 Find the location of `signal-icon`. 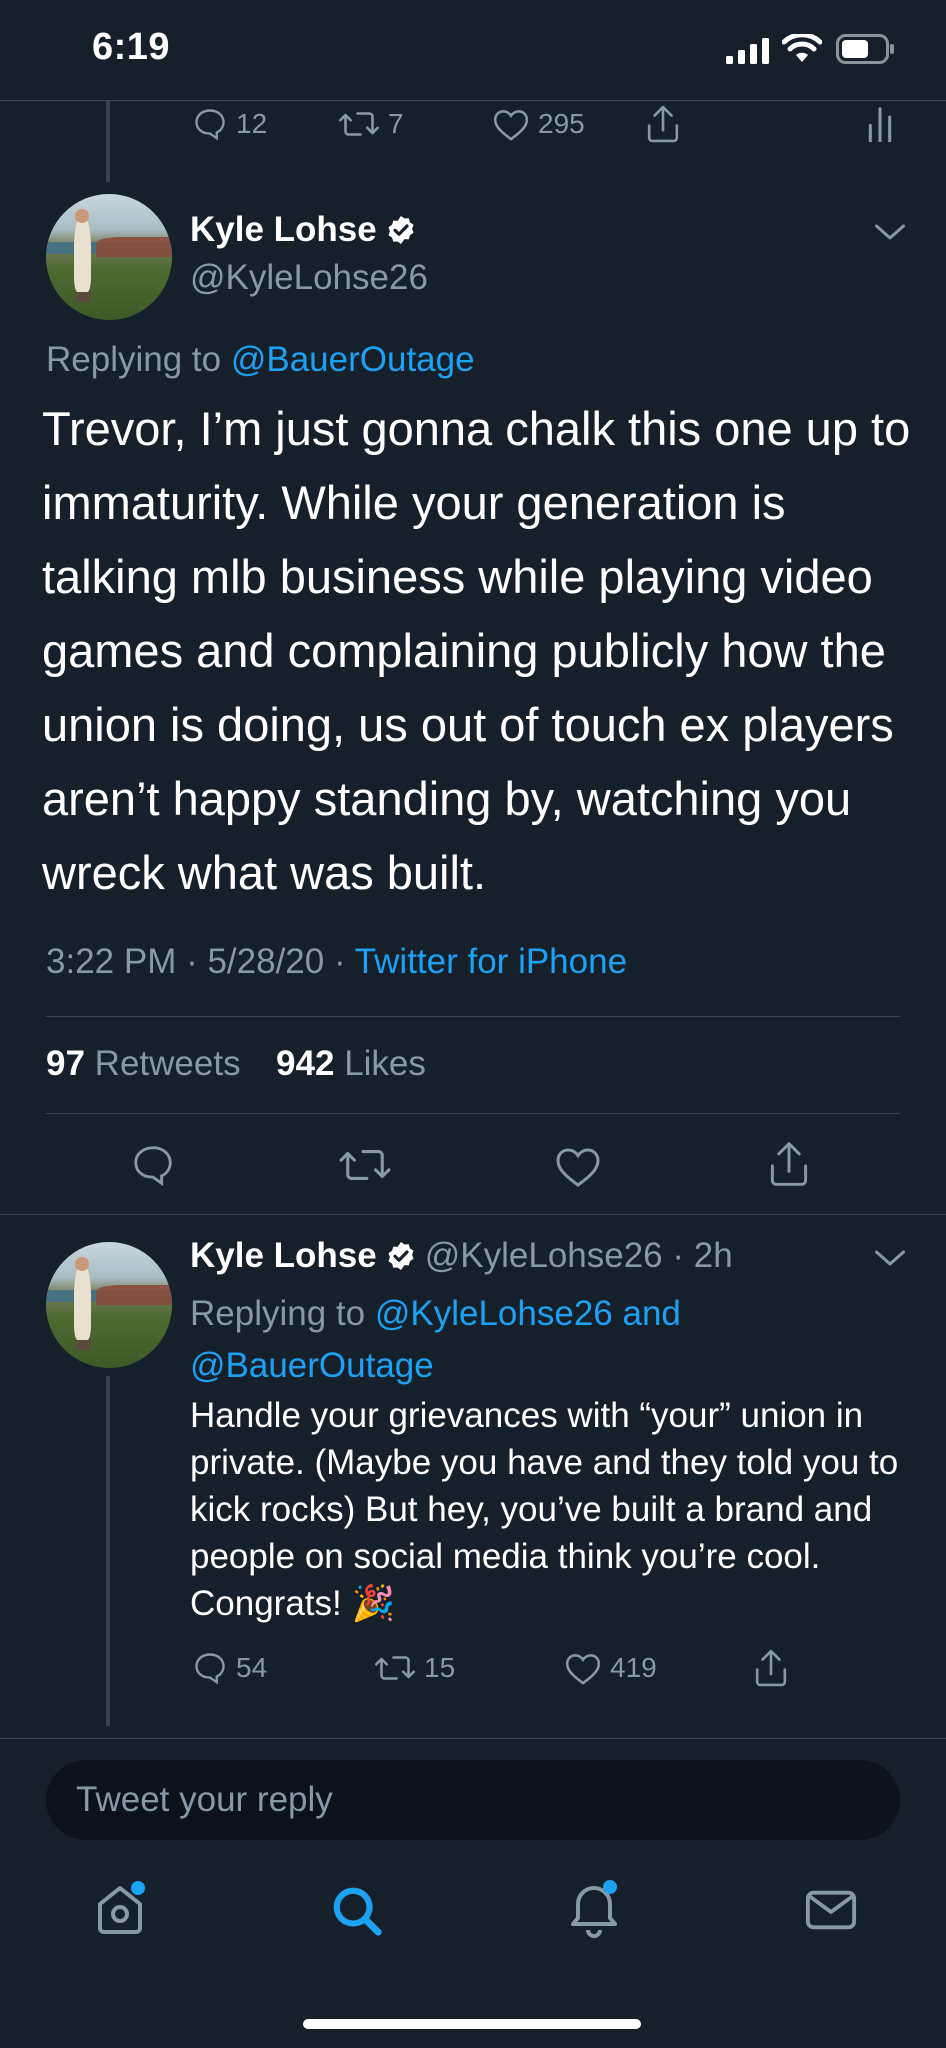

signal-icon is located at coordinates (748, 51).